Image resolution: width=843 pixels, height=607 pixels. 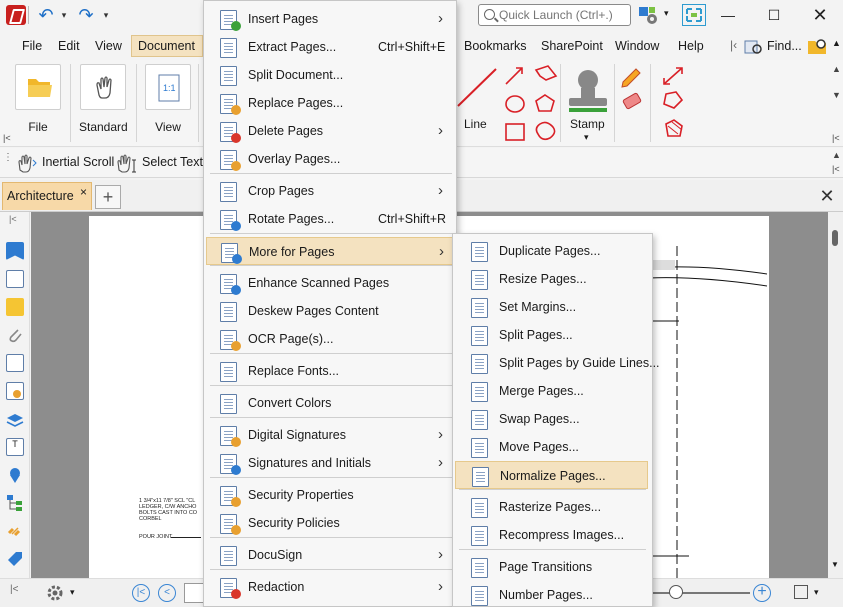 I want to click on menu-item-docusign: DocuSign ›, so click(x=330, y=555).